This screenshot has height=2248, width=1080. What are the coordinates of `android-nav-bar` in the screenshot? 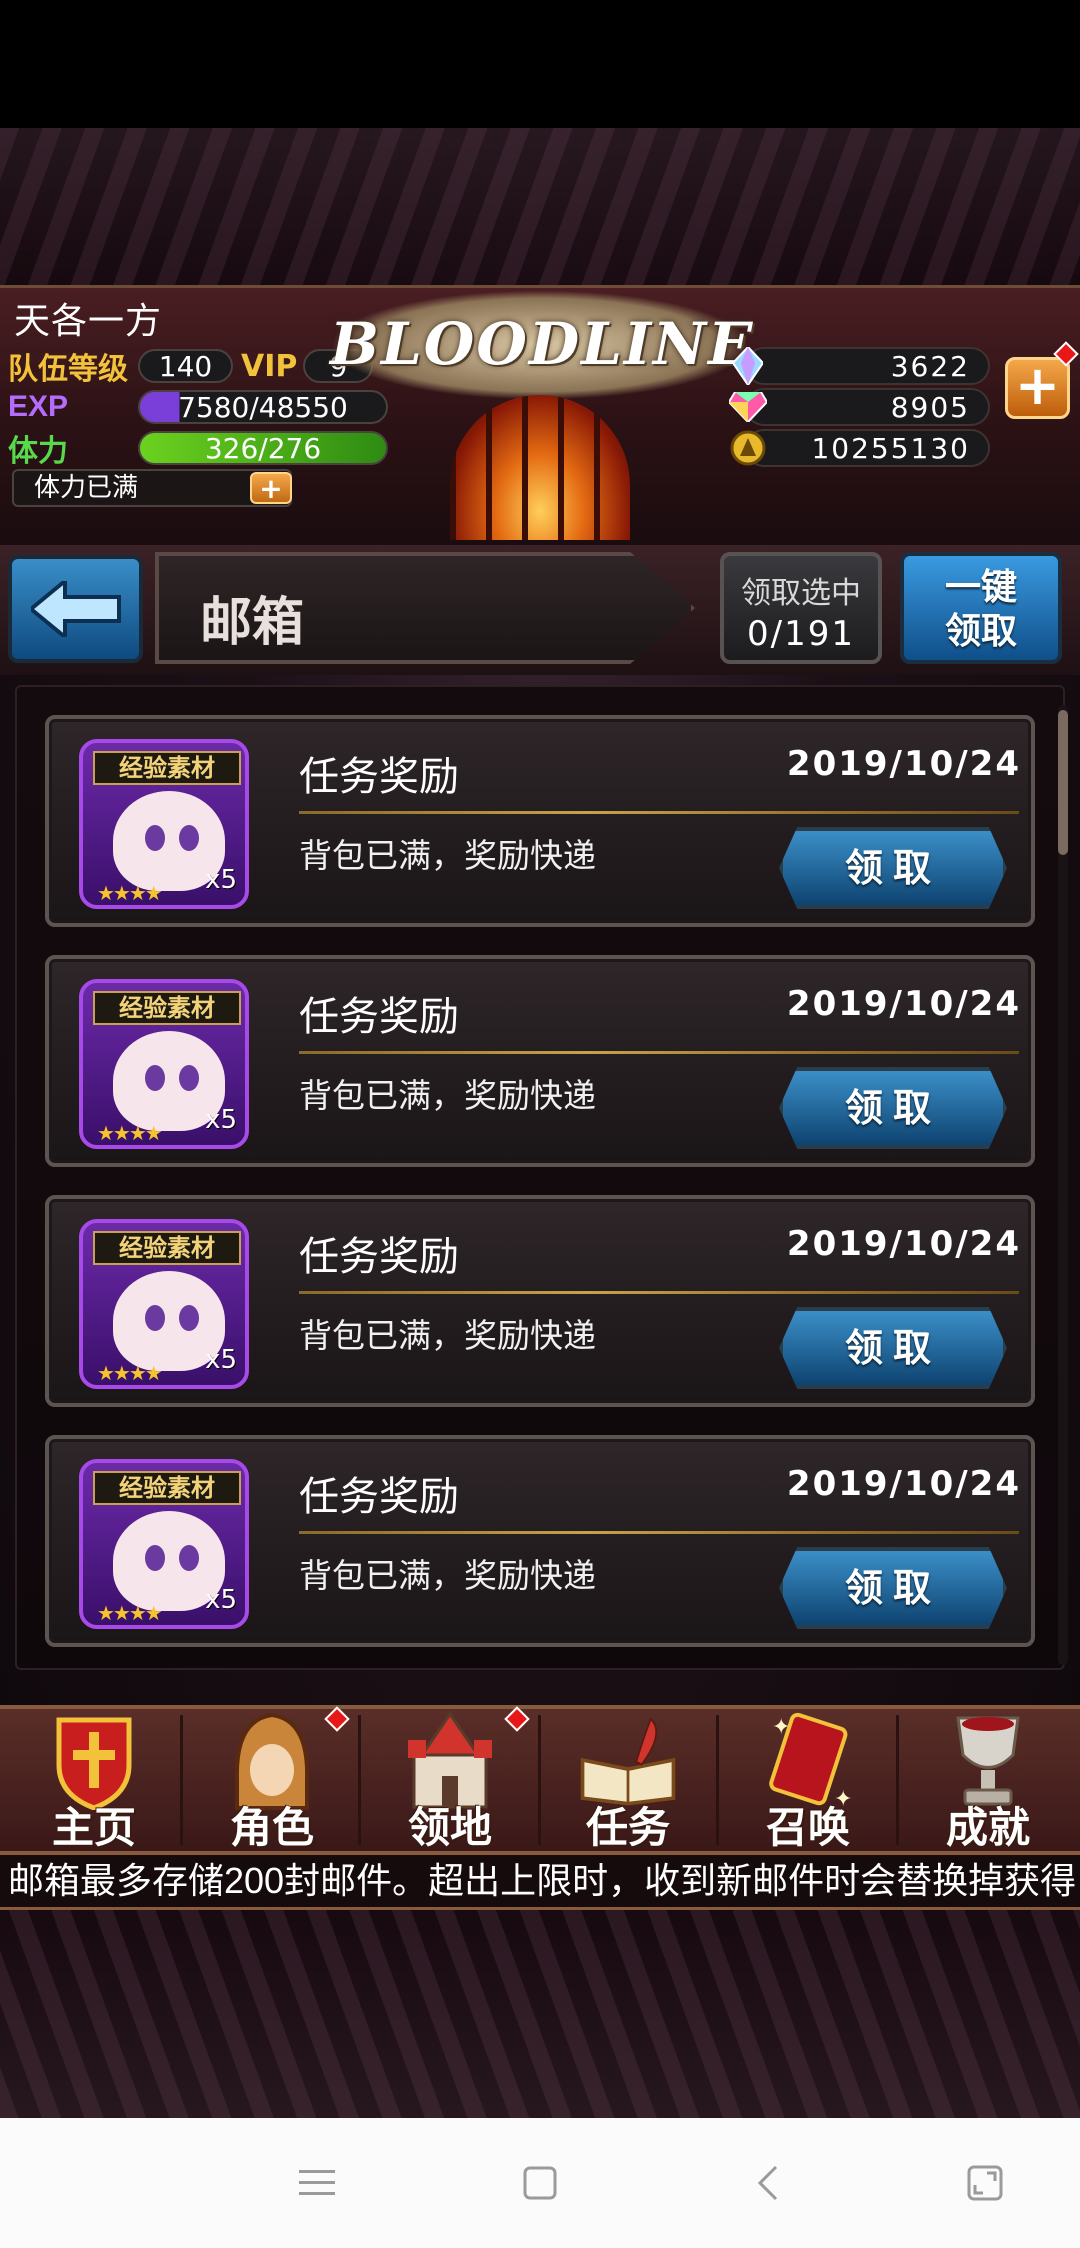 It's located at (540, 2183).